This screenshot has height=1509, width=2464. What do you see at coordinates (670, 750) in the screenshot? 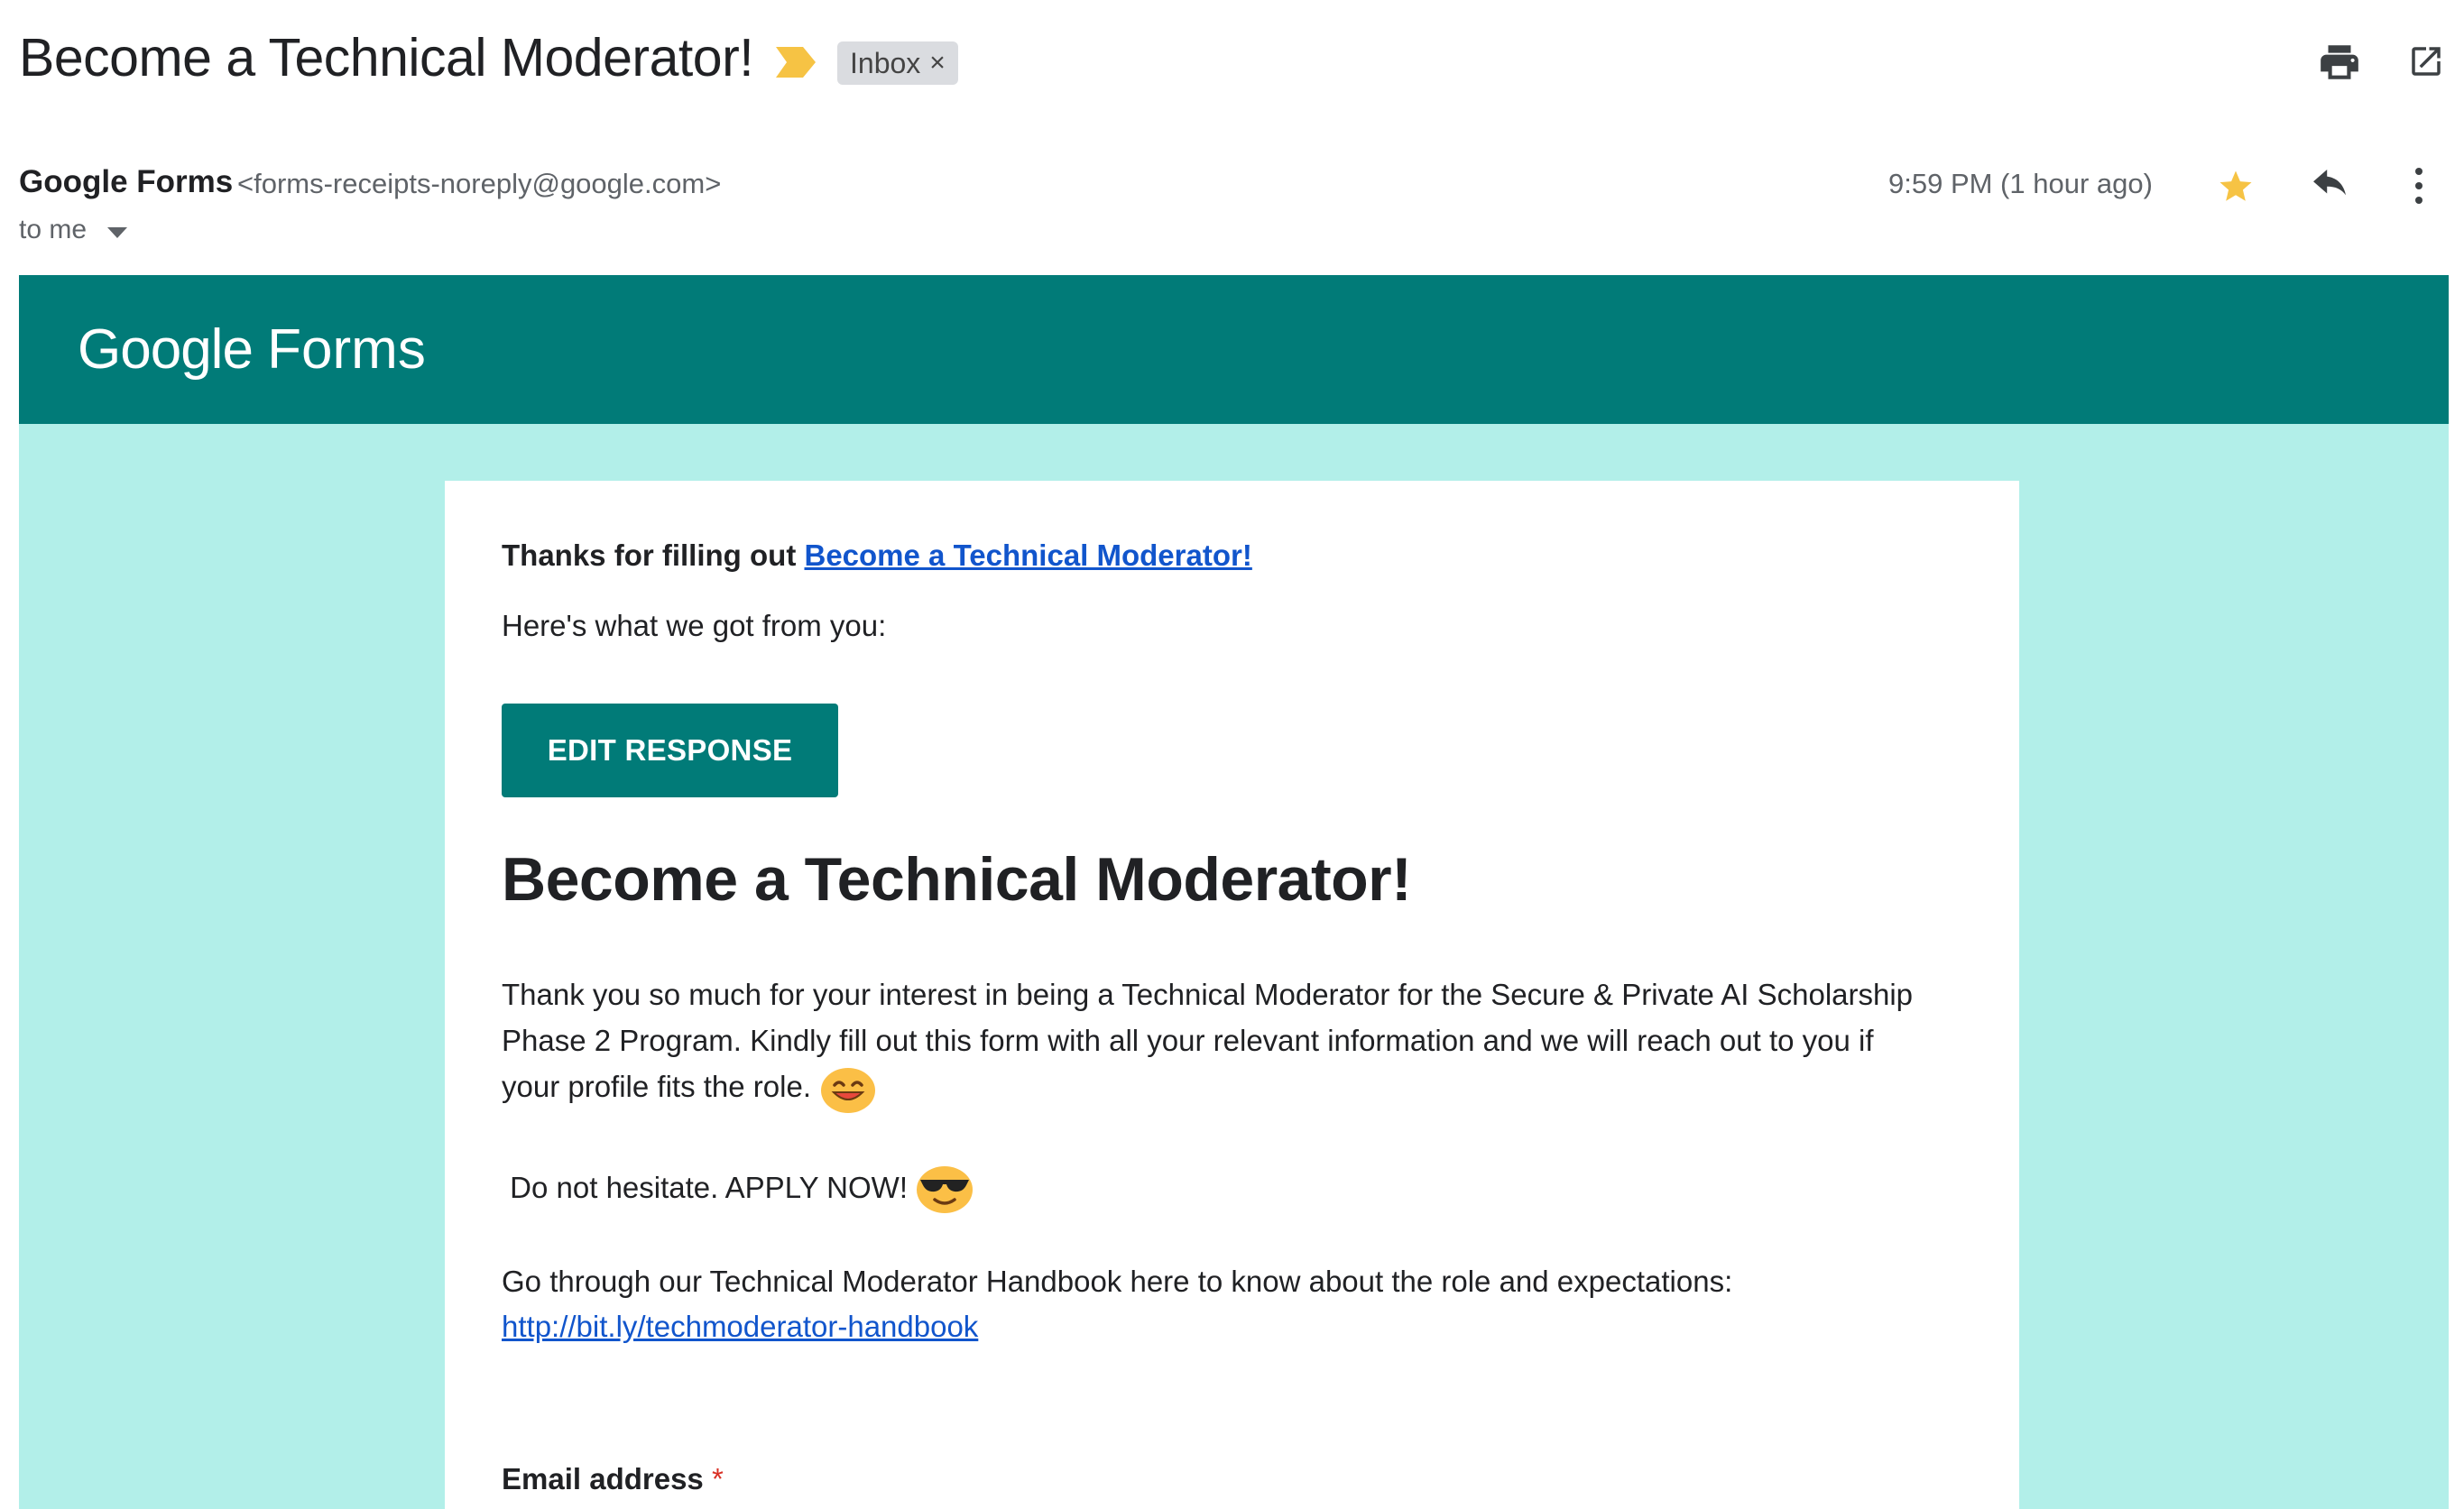
I see `edit-response-button: EDIT RESPONSE` at bounding box center [670, 750].